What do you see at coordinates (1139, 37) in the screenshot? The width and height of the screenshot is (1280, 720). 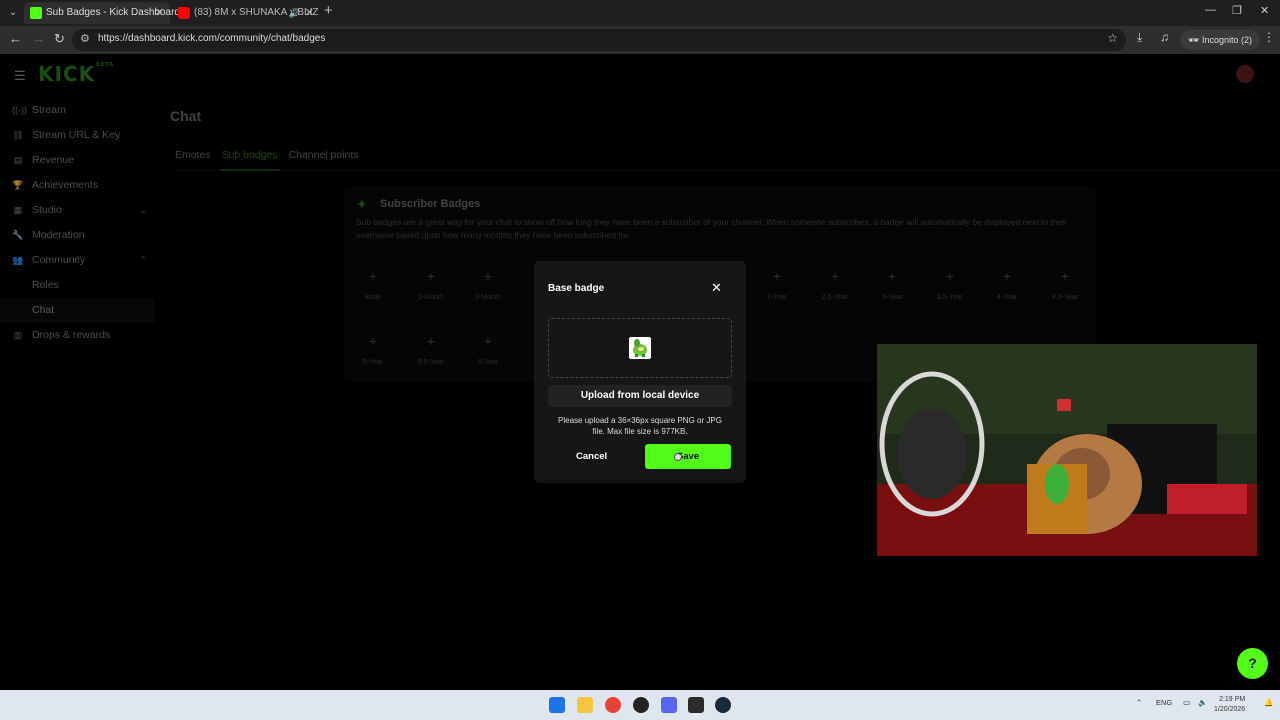 I see `download-icon: ⤓` at bounding box center [1139, 37].